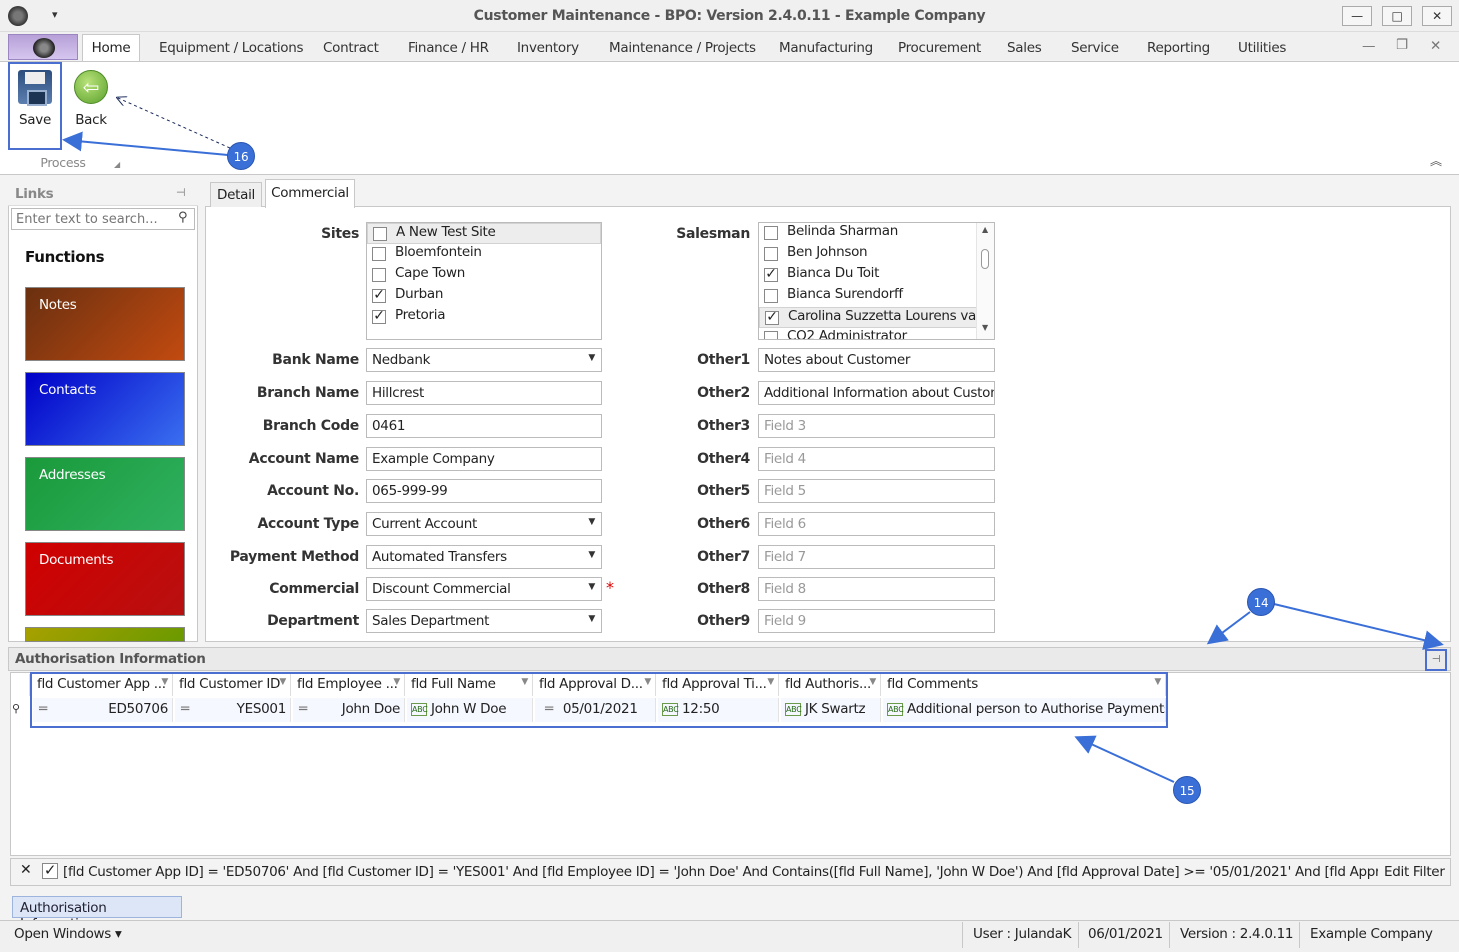  What do you see at coordinates (183, 217) in the screenshot?
I see `search-icon: ⚲` at bounding box center [183, 217].